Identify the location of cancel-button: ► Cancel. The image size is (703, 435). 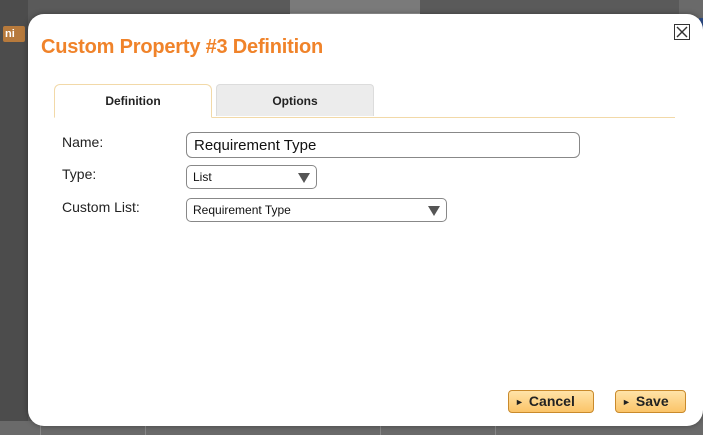
(551, 401).